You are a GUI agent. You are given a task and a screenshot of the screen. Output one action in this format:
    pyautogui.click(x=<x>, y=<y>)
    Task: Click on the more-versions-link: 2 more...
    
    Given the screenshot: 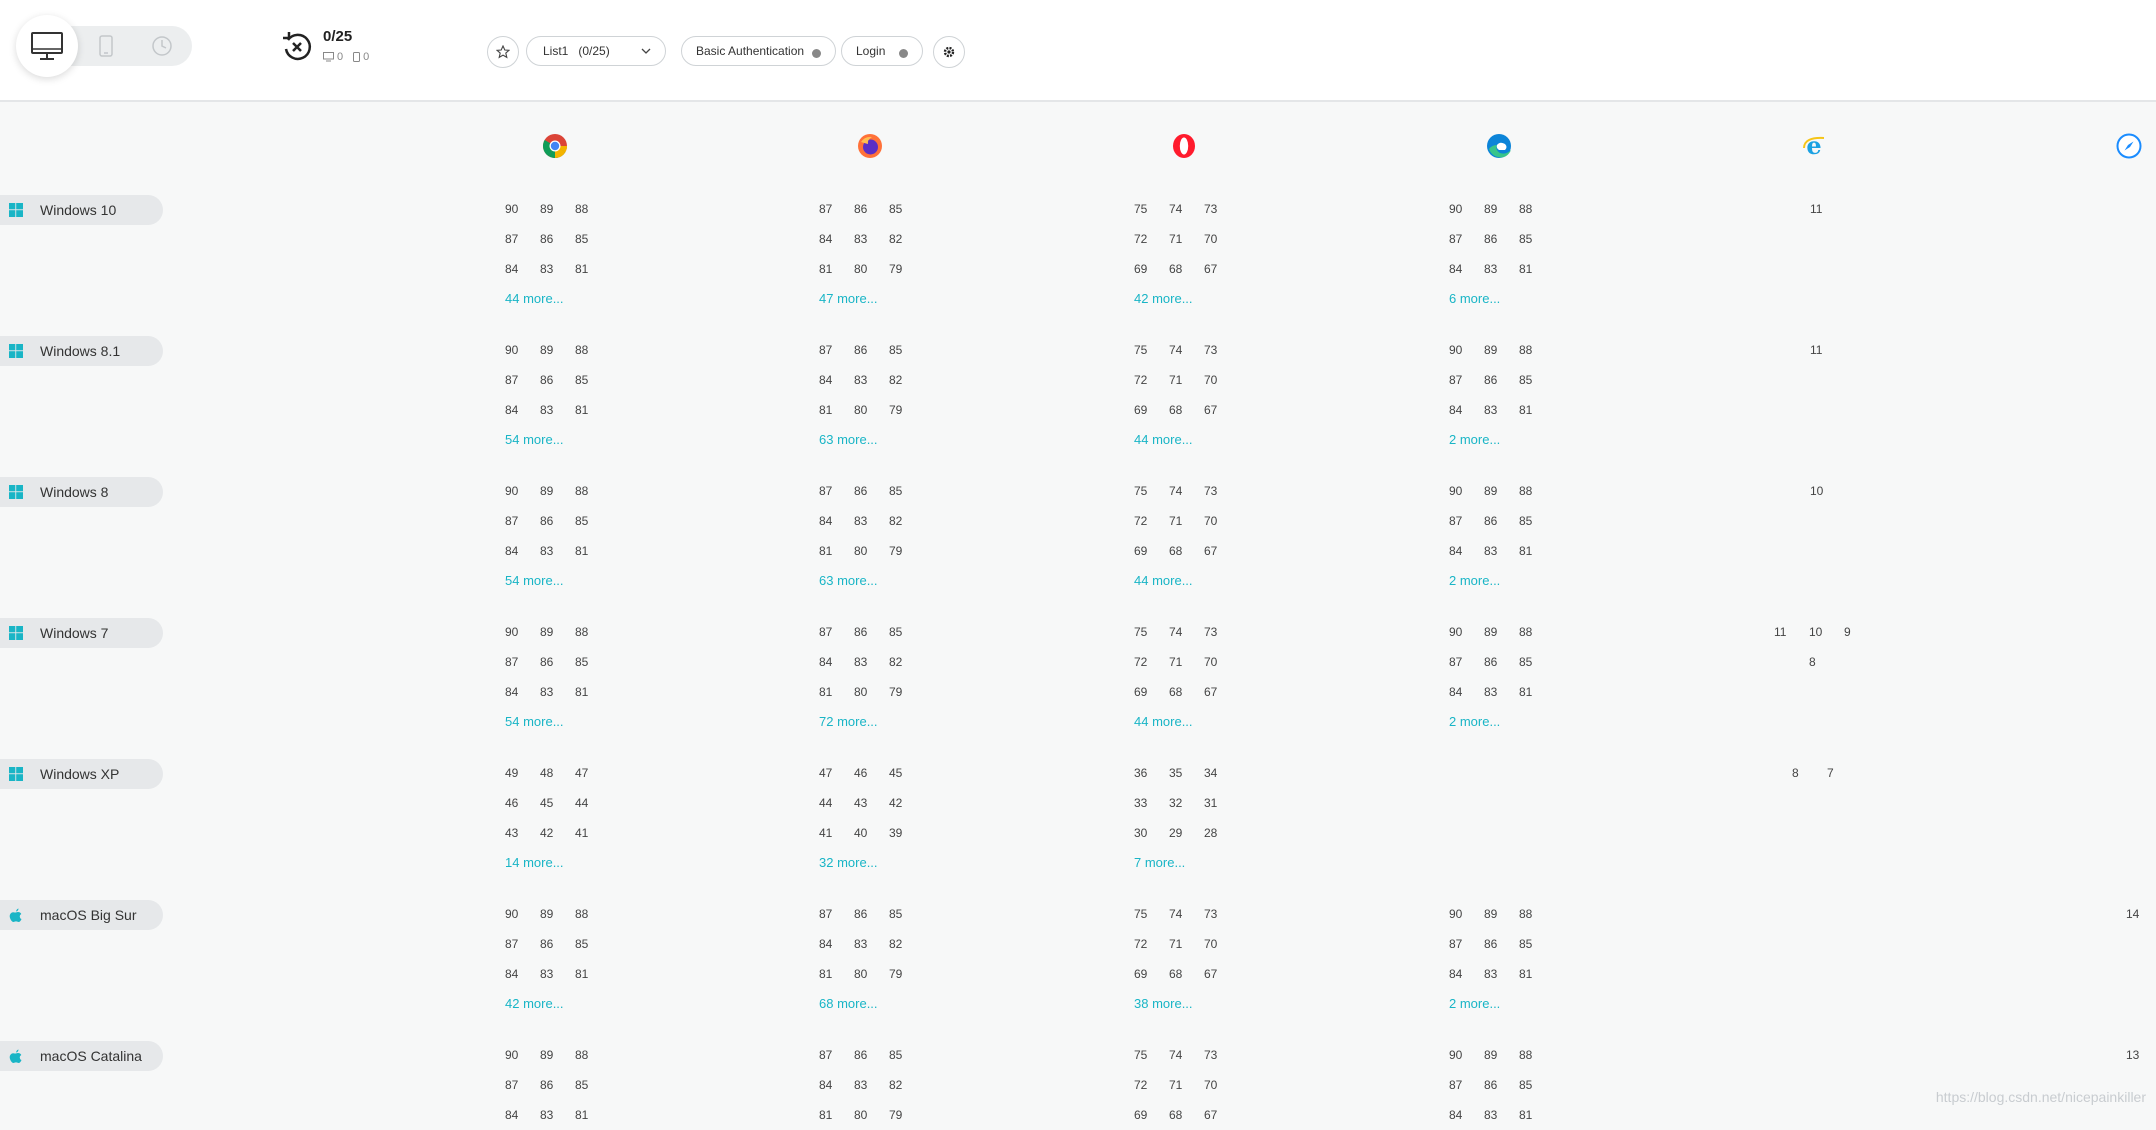 What is the action you would take?
    pyautogui.click(x=1501, y=440)
    